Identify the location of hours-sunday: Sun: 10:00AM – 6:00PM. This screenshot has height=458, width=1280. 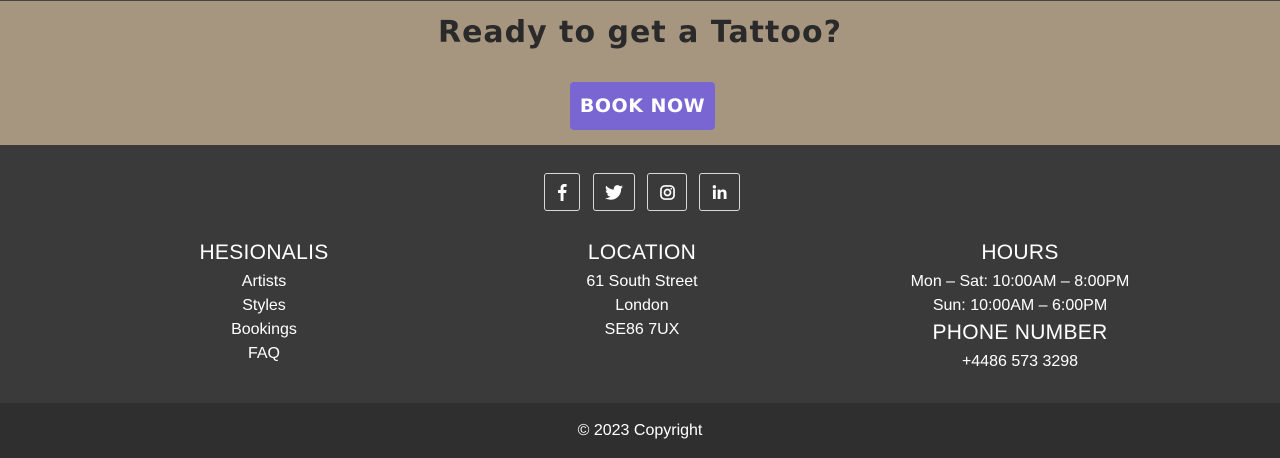
(1020, 305).